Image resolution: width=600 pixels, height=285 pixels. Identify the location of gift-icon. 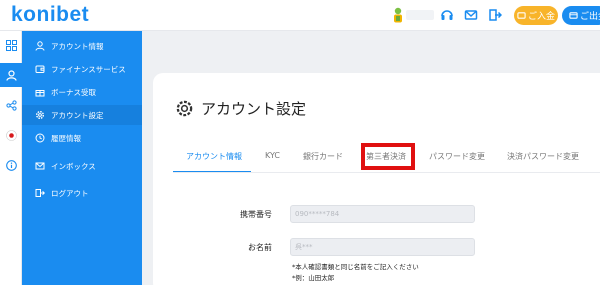
(39, 92).